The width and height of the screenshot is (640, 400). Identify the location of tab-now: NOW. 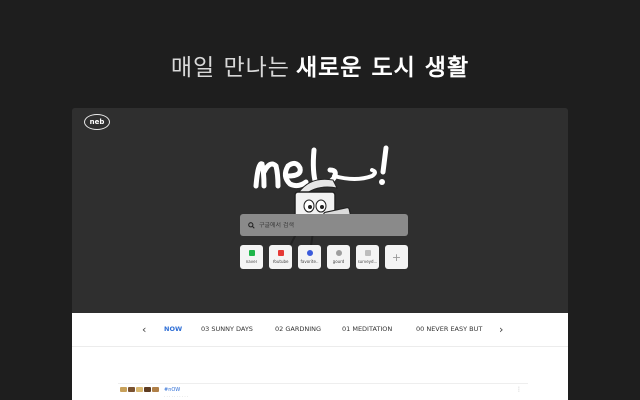
(173, 329).